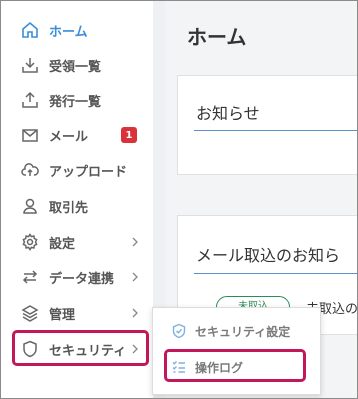  I want to click on sidebar-item-issued: 発行一覧, so click(77, 100).